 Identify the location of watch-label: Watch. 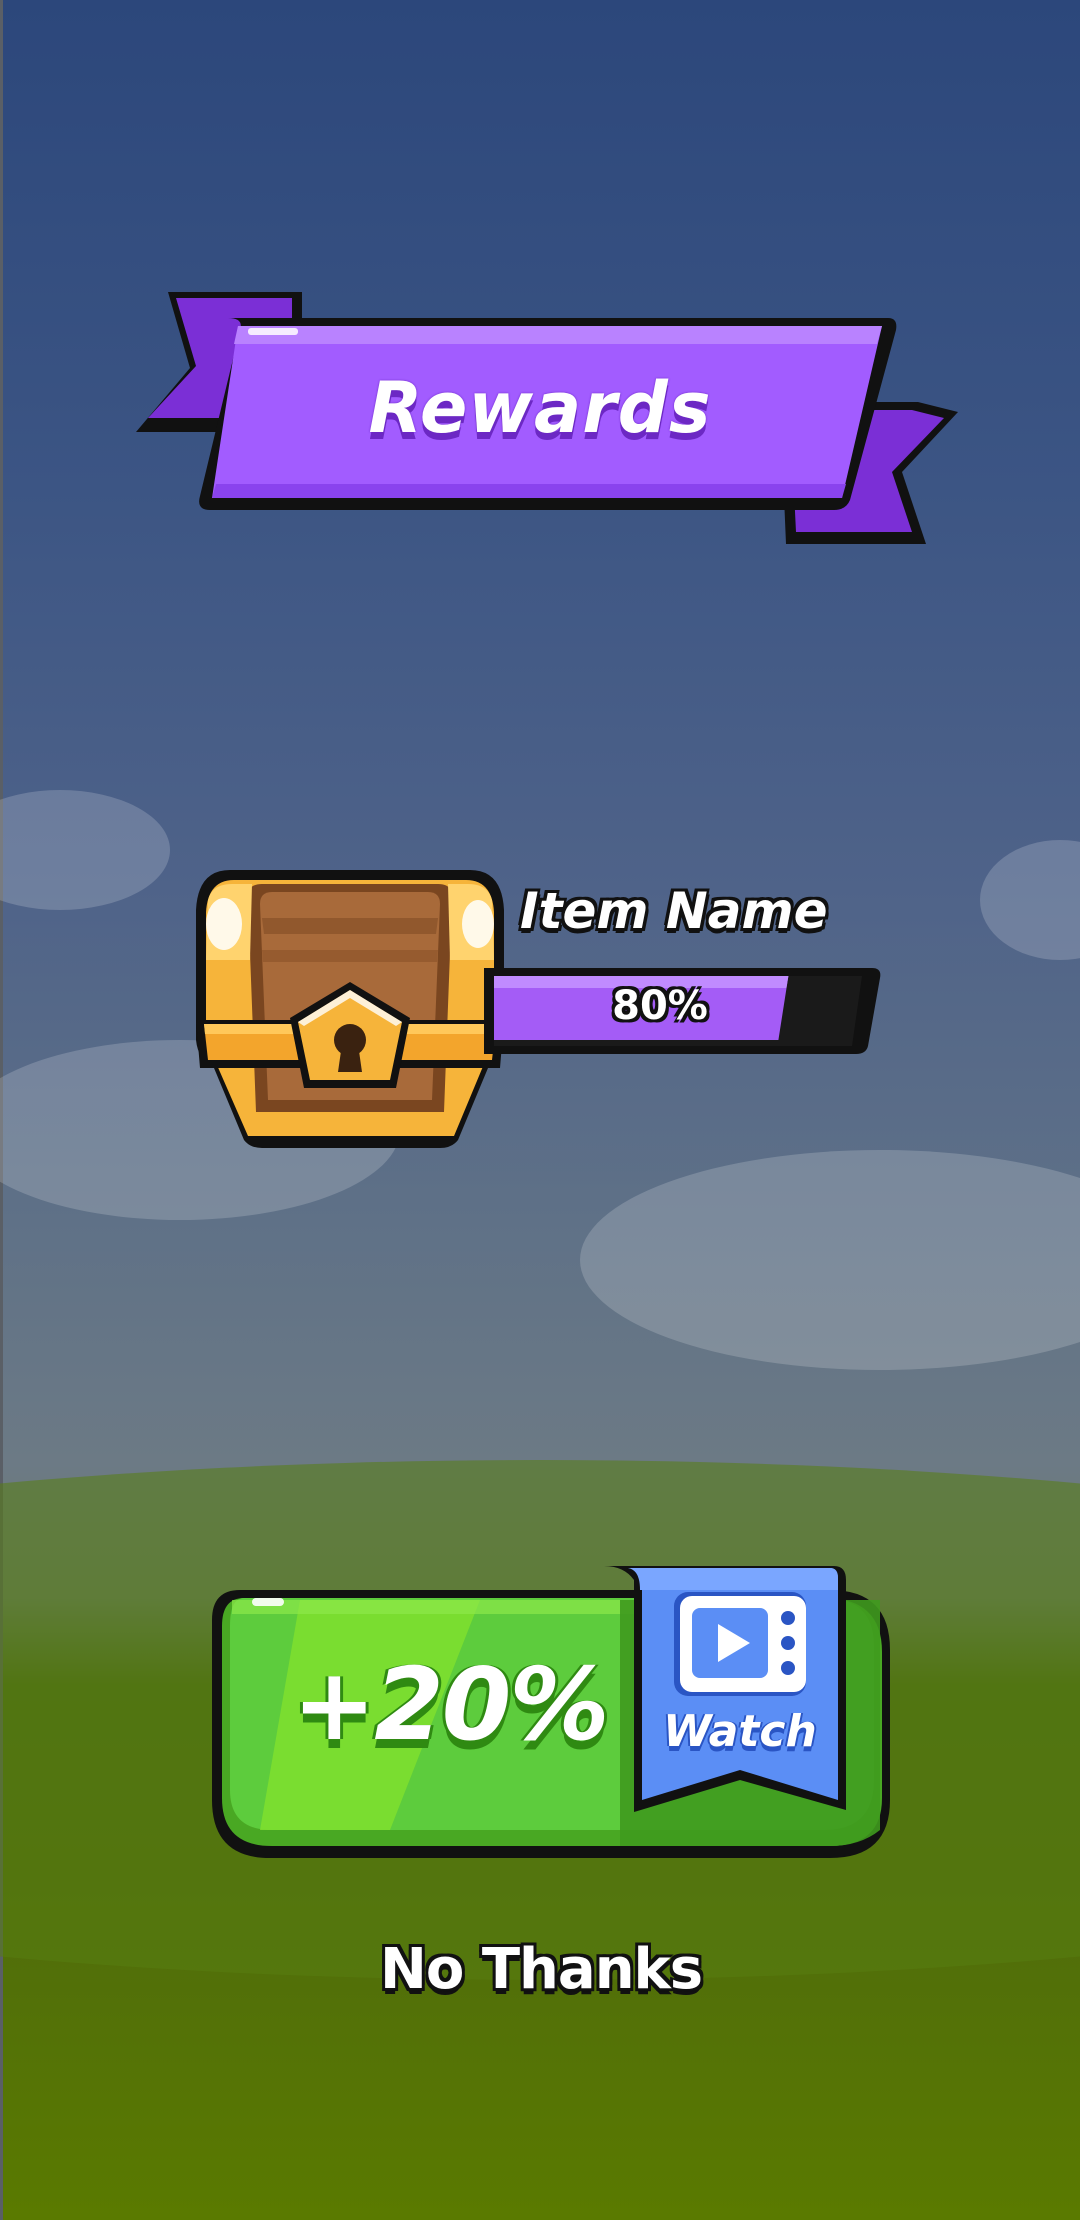
(740, 1731).